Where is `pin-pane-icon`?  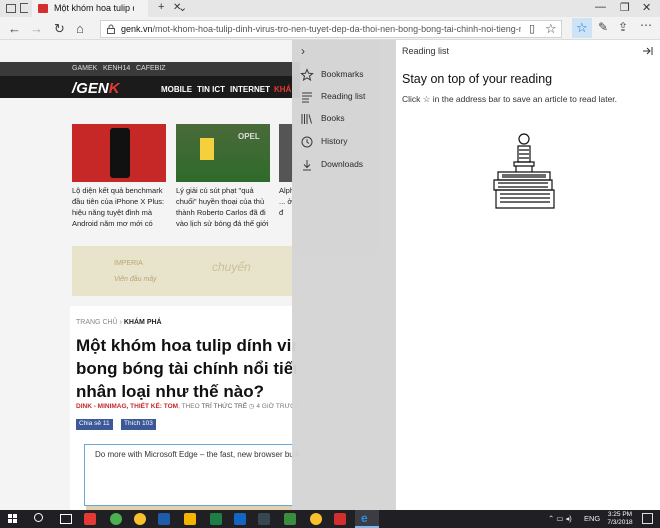 pin-pane-icon is located at coordinates (648, 51).